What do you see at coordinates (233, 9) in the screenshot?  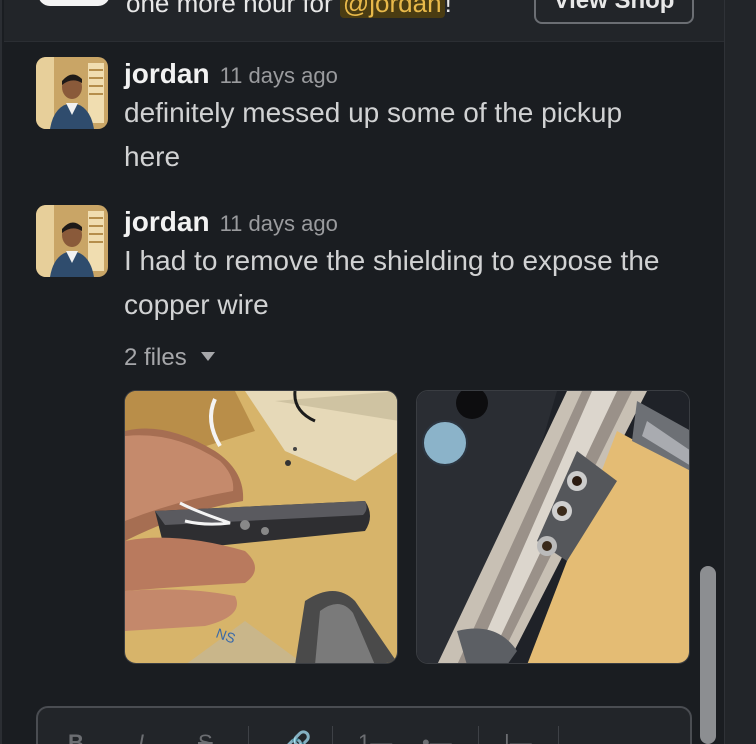 I see `banner-text-prefix: one more hour for` at bounding box center [233, 9].